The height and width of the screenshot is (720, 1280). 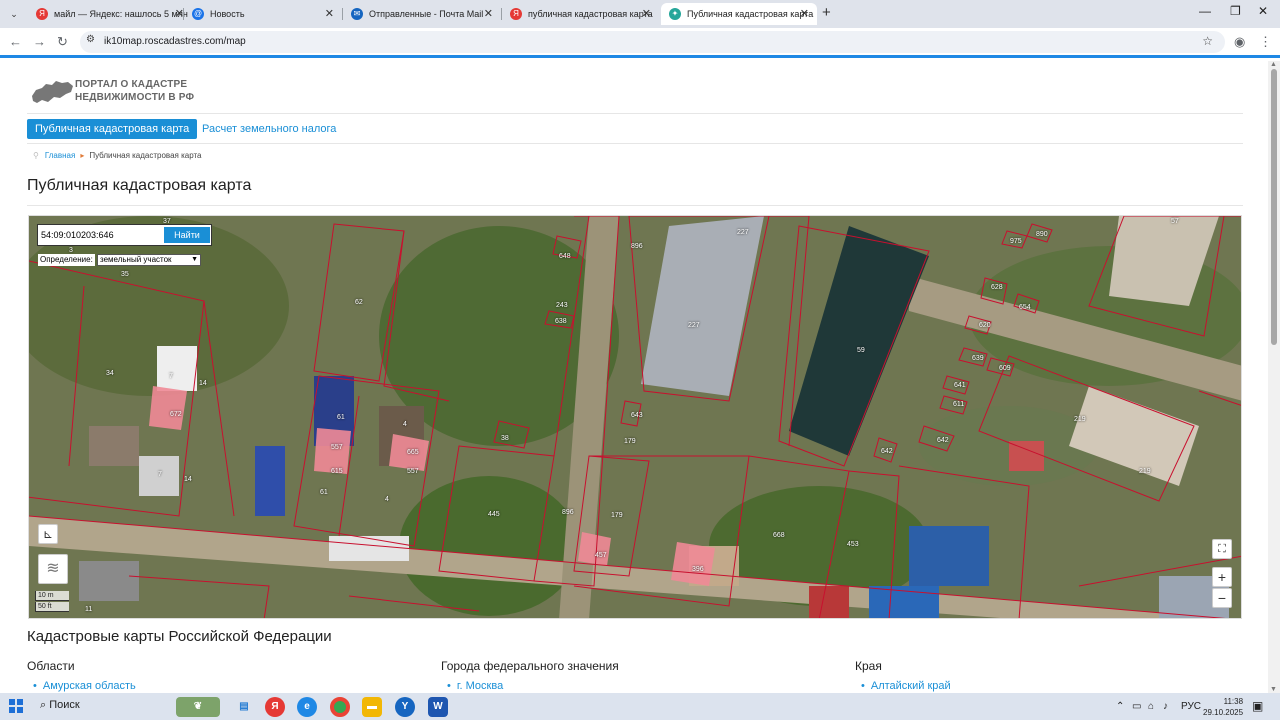 I want to click on object-type-select: земельный участок ▼, so click(x=149, y=260).